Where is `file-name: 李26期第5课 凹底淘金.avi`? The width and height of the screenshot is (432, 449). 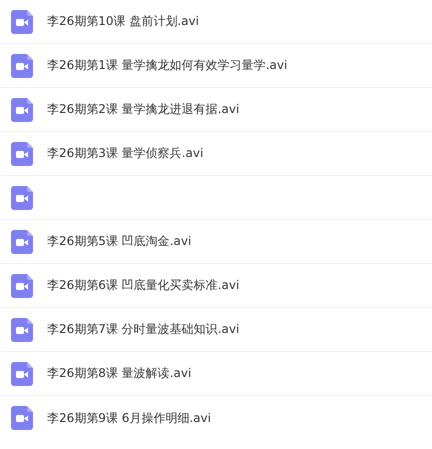 file-name: 李26期第5课 凹底淘金.avi is located at coordinates (119, 241).